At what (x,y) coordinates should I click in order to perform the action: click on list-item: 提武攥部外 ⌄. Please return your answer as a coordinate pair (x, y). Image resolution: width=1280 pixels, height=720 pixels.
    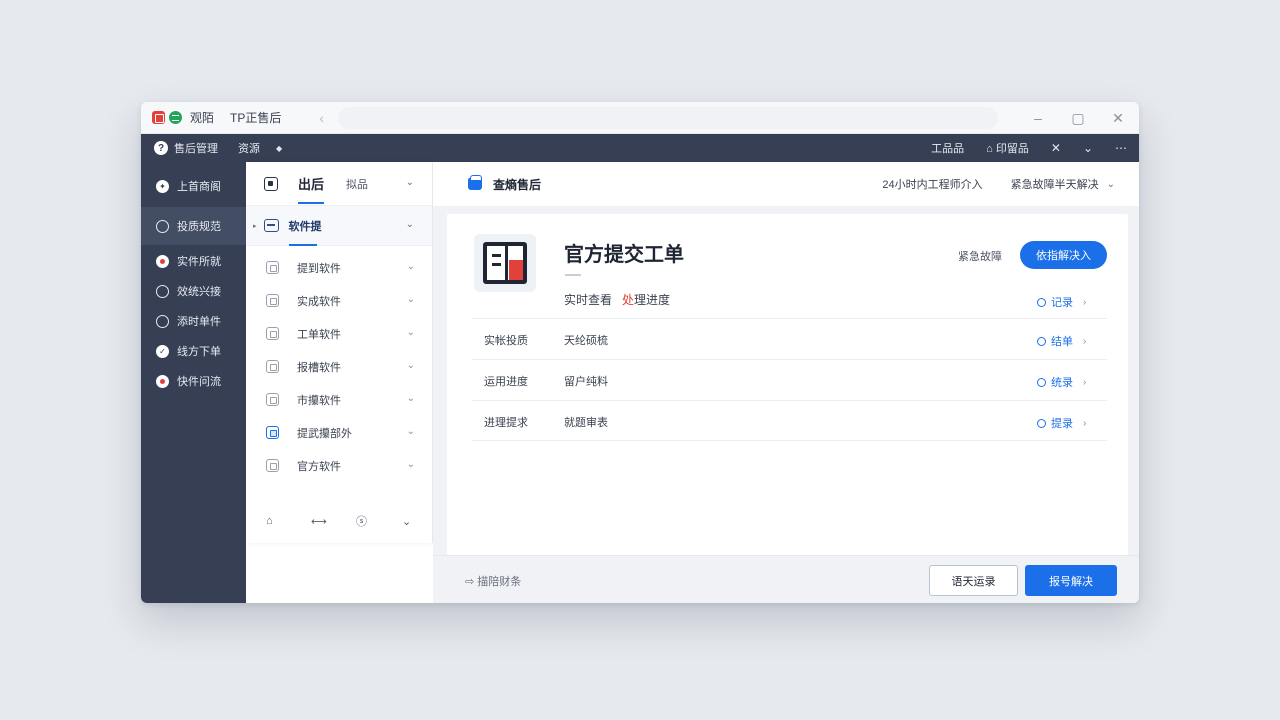
    Looking at the image, I should click on (339, 432).